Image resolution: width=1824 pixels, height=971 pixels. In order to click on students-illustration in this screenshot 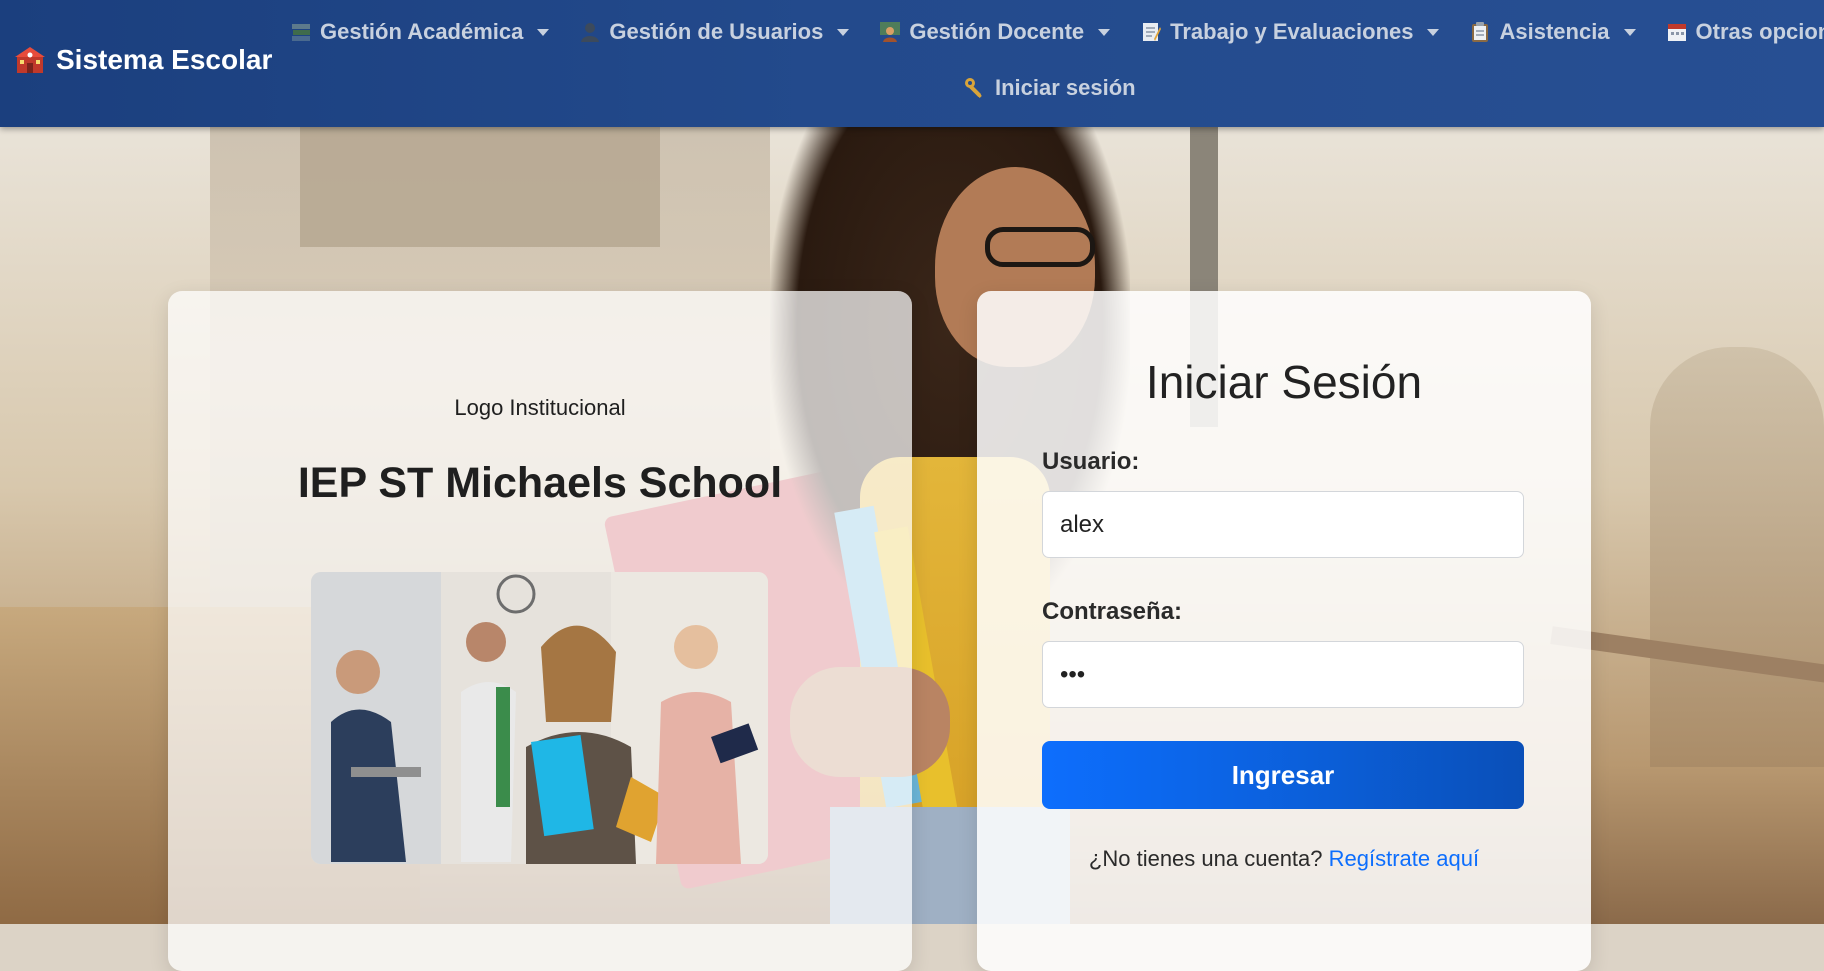, I will do `click(539, 718)`.